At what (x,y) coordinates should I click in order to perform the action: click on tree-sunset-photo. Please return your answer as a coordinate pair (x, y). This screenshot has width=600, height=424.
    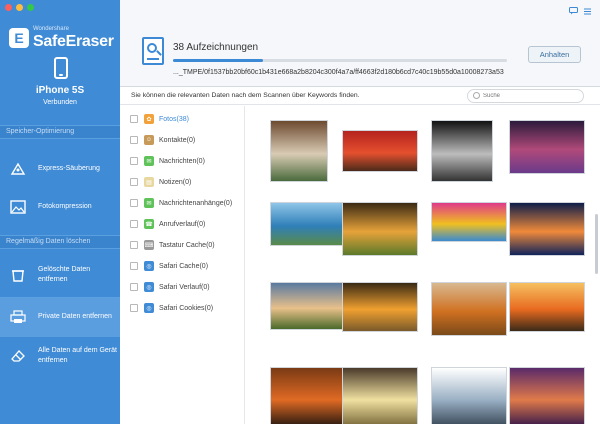
    Looking at the image, I should click on (380, 229).